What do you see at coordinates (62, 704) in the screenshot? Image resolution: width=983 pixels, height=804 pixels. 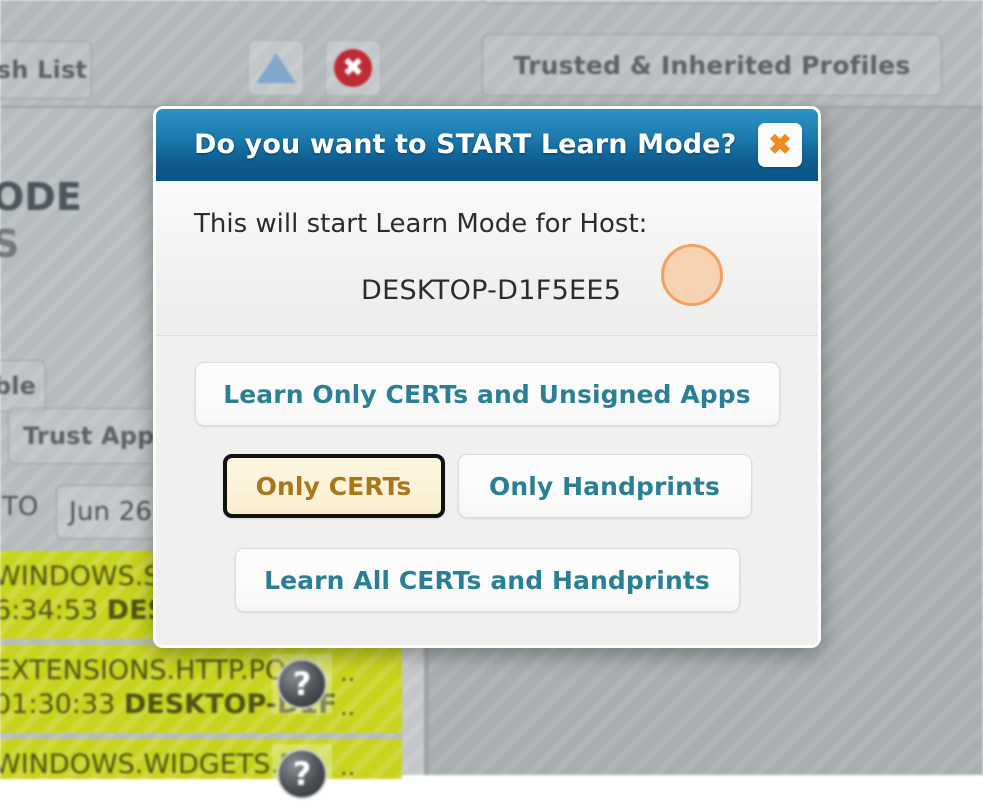 I see `log-row-time: 01:30:33` at bounding box center [62, 704].